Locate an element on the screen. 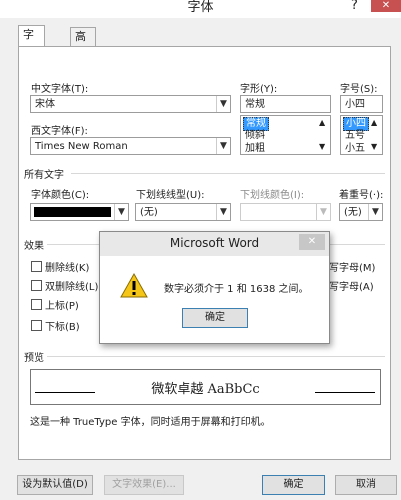 Image resolution: width=401 pixels, height=500 pixels. font-size-list: 小四 五号 小五 ▲ ▼ is located at coordinates (361, 135).